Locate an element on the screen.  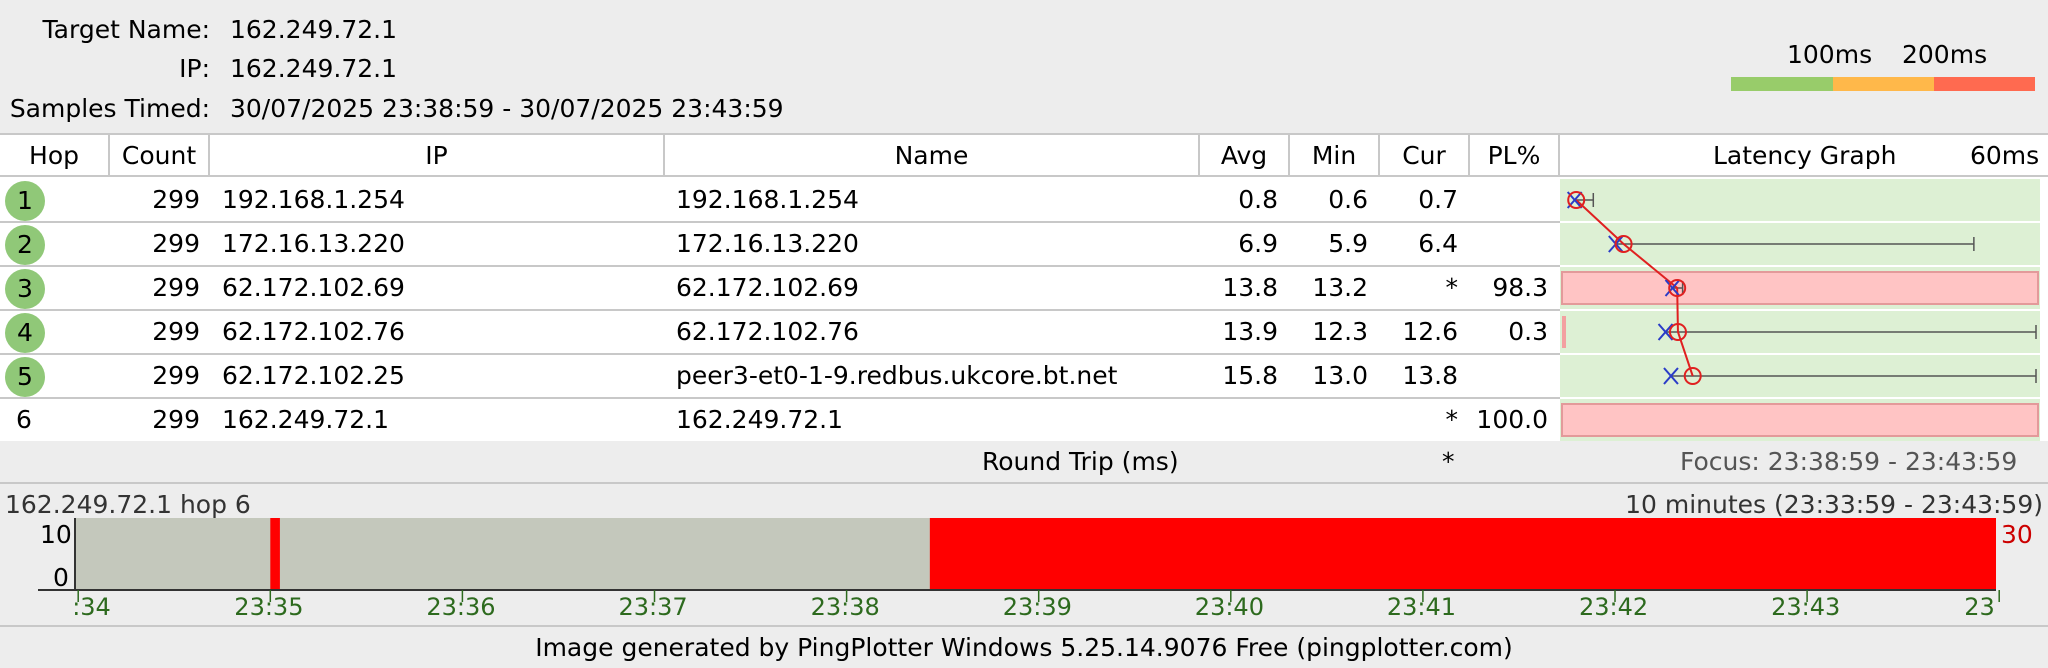
latency-graph is located at coordinates (1800, 310).